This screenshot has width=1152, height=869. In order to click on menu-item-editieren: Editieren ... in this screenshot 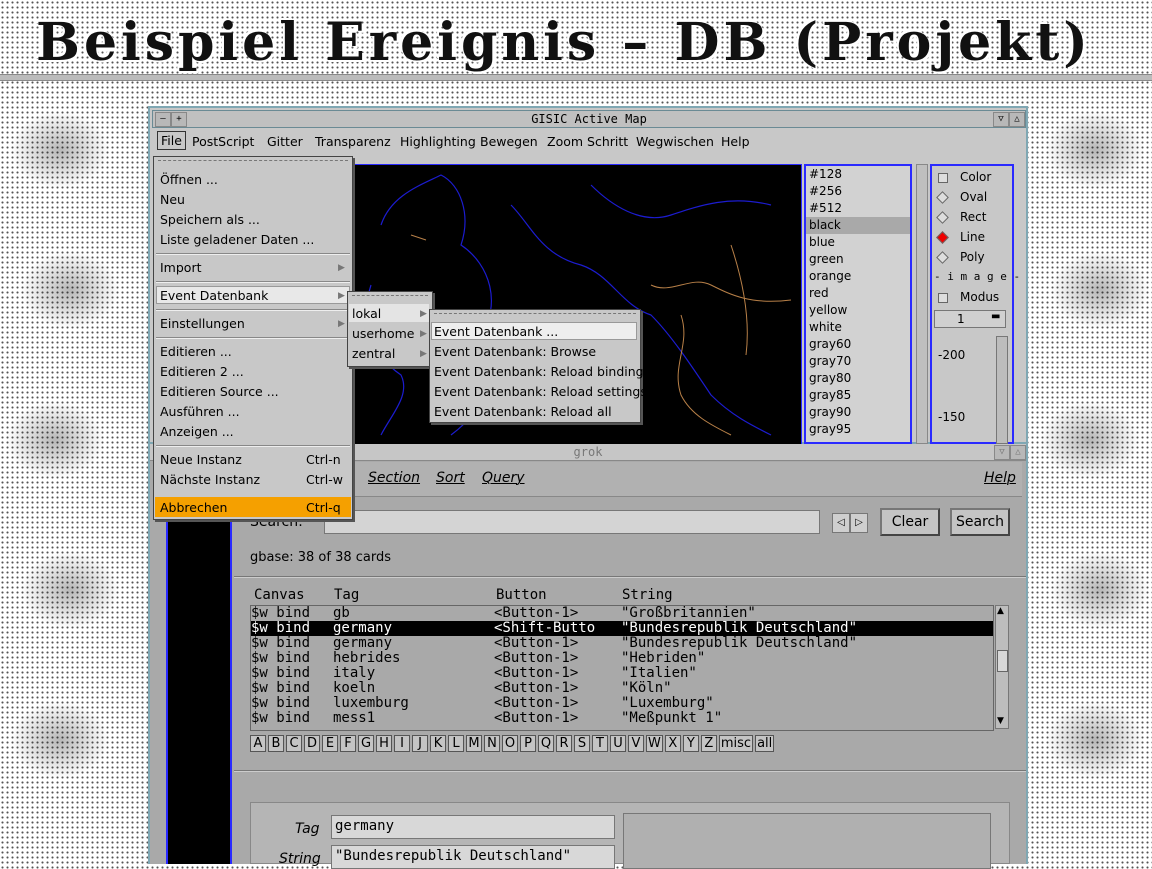, I will do `click(196, 351)`.